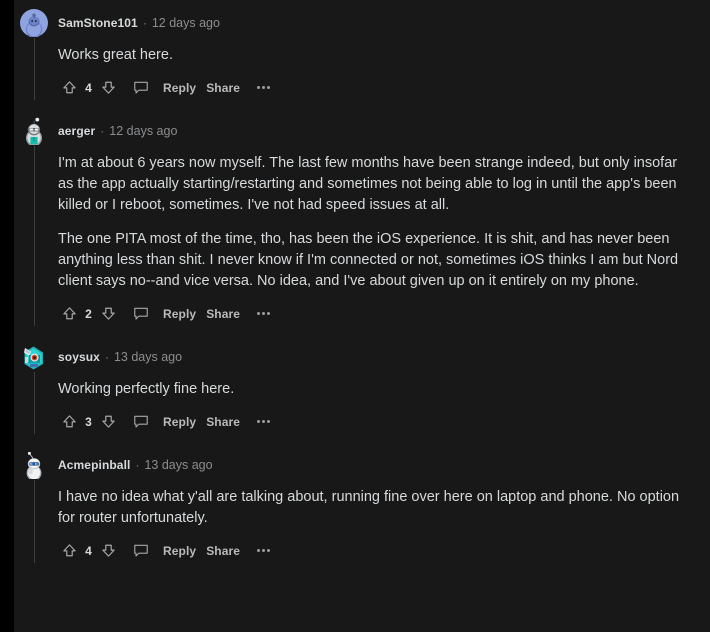 This screenshot has height=632, width=710. I want to click on avatar-white-visor-snoo, so click(34, 465).